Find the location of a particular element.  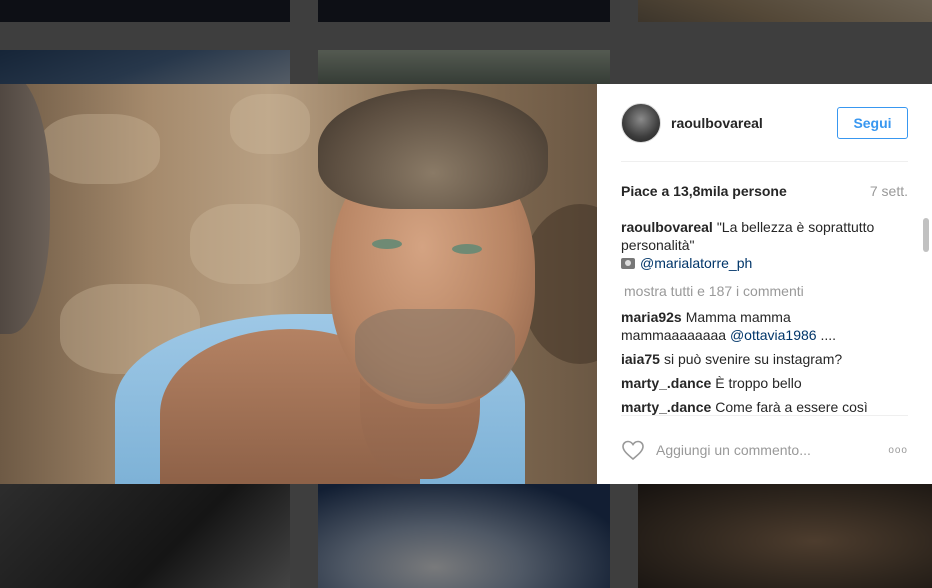

show-all-comments-link: mostra tutti e 187 i commenti is located at coordinates (768, 291).